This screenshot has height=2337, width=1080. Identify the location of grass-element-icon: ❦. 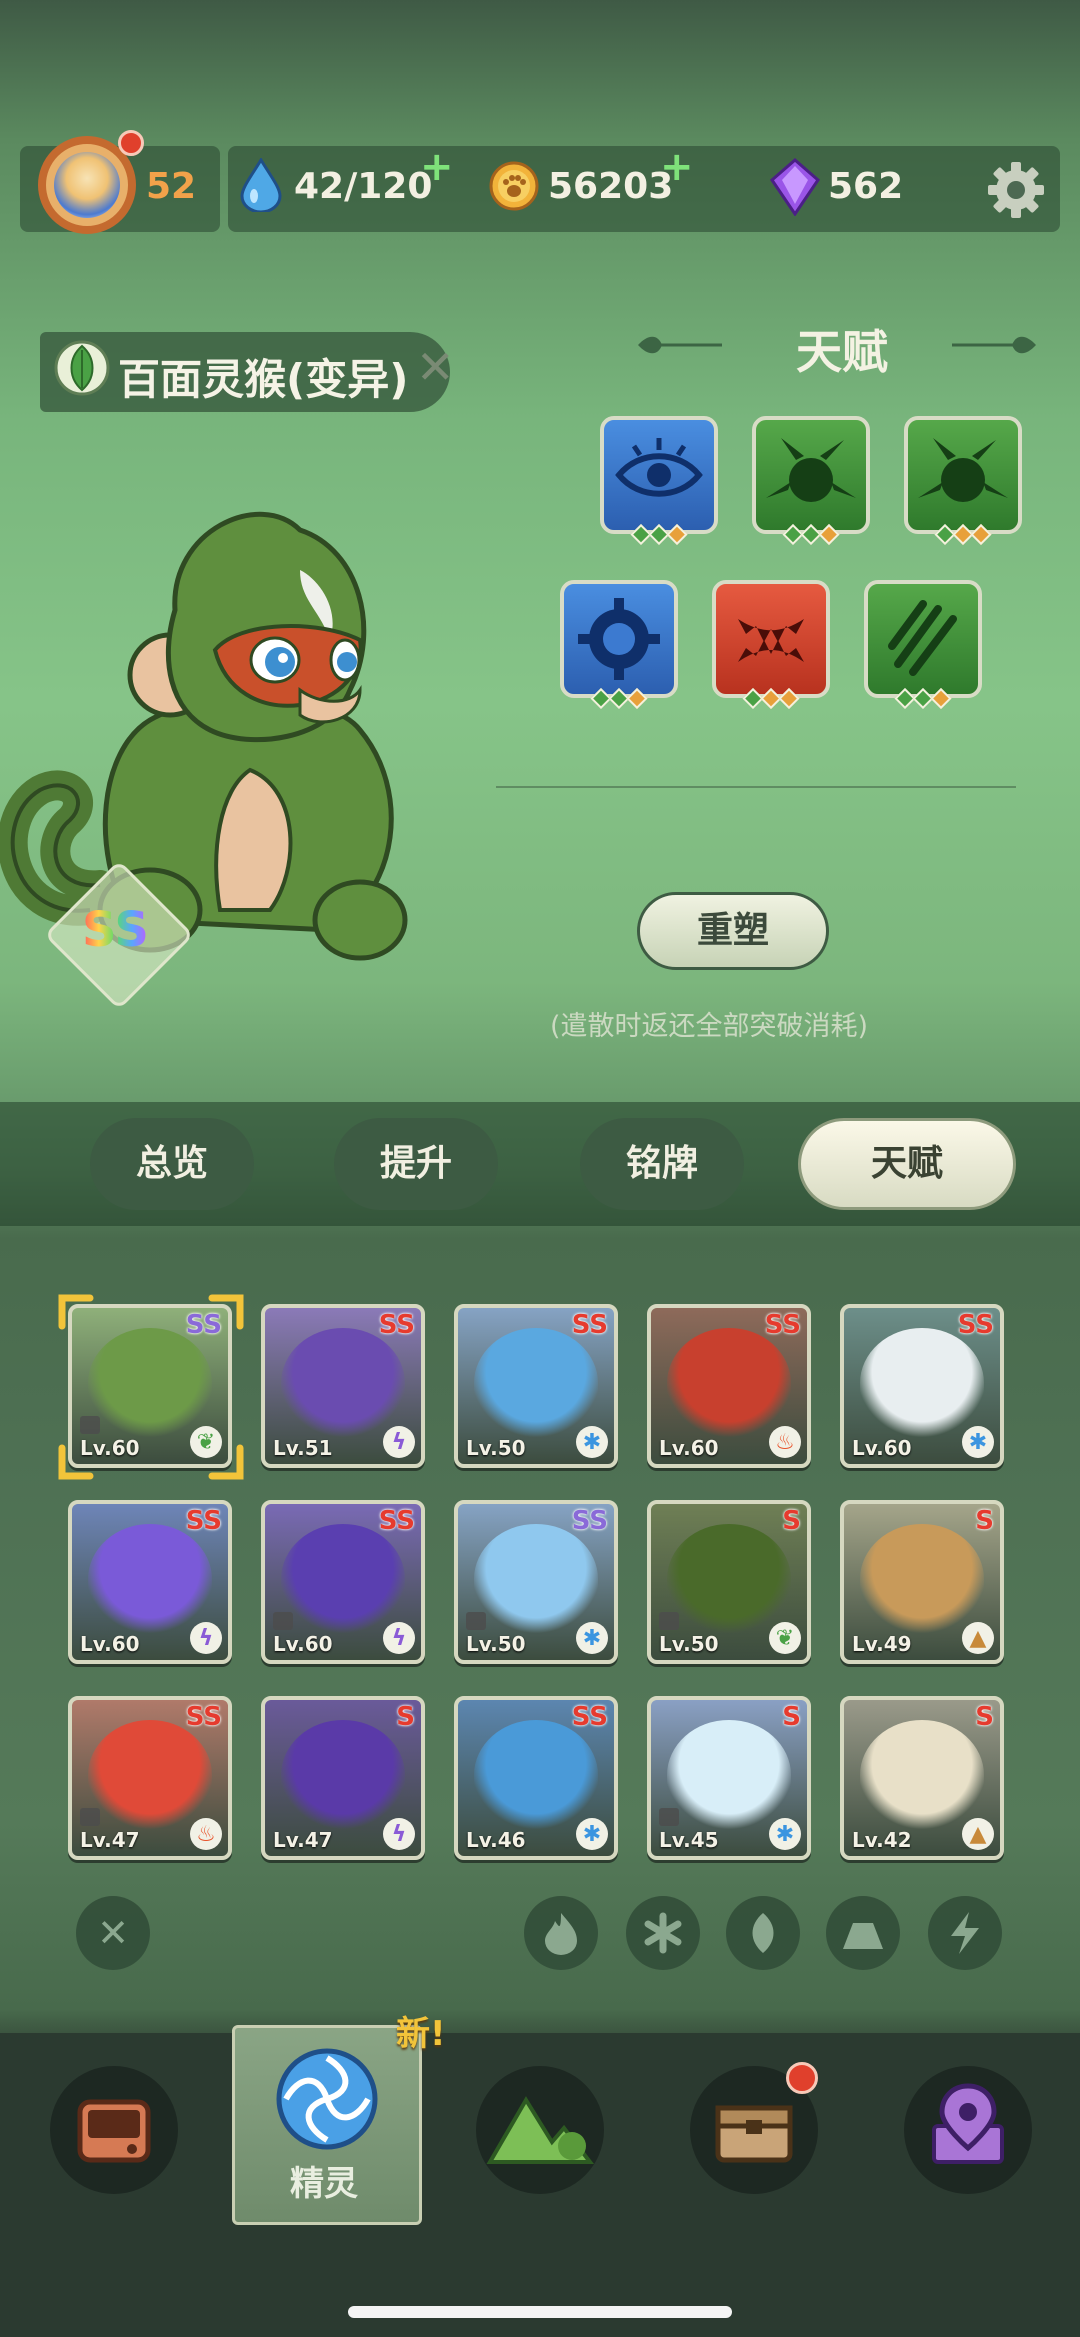
(785, 1638).